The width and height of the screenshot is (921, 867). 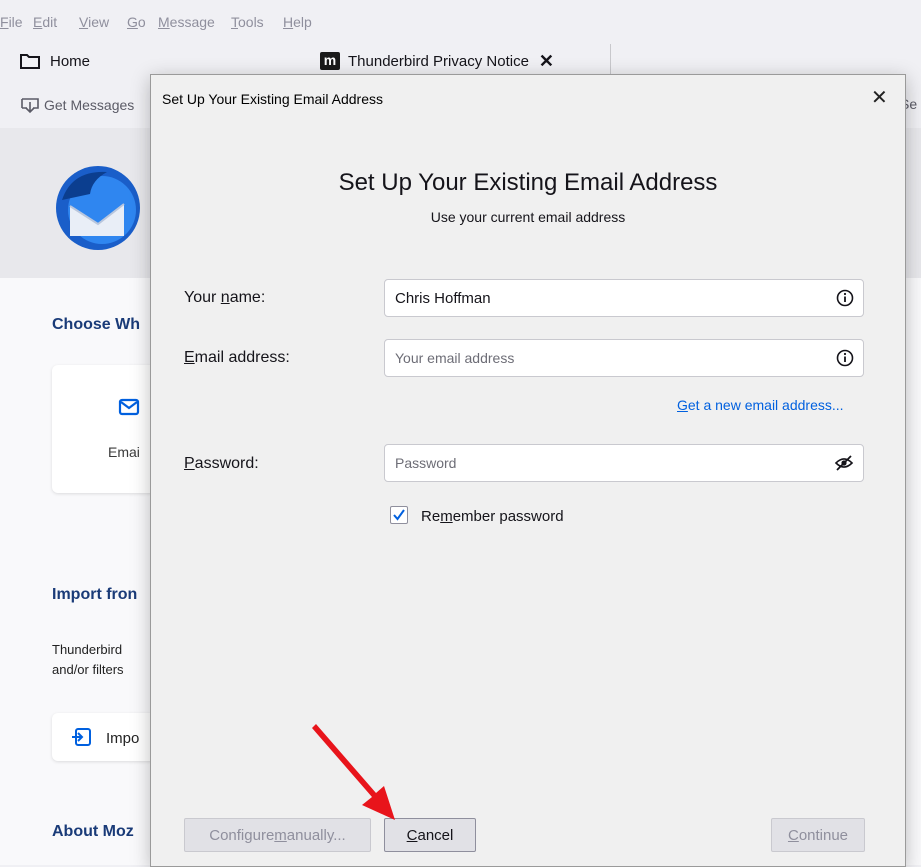 I want to click on mail-icon, so click(x=129, y=408).